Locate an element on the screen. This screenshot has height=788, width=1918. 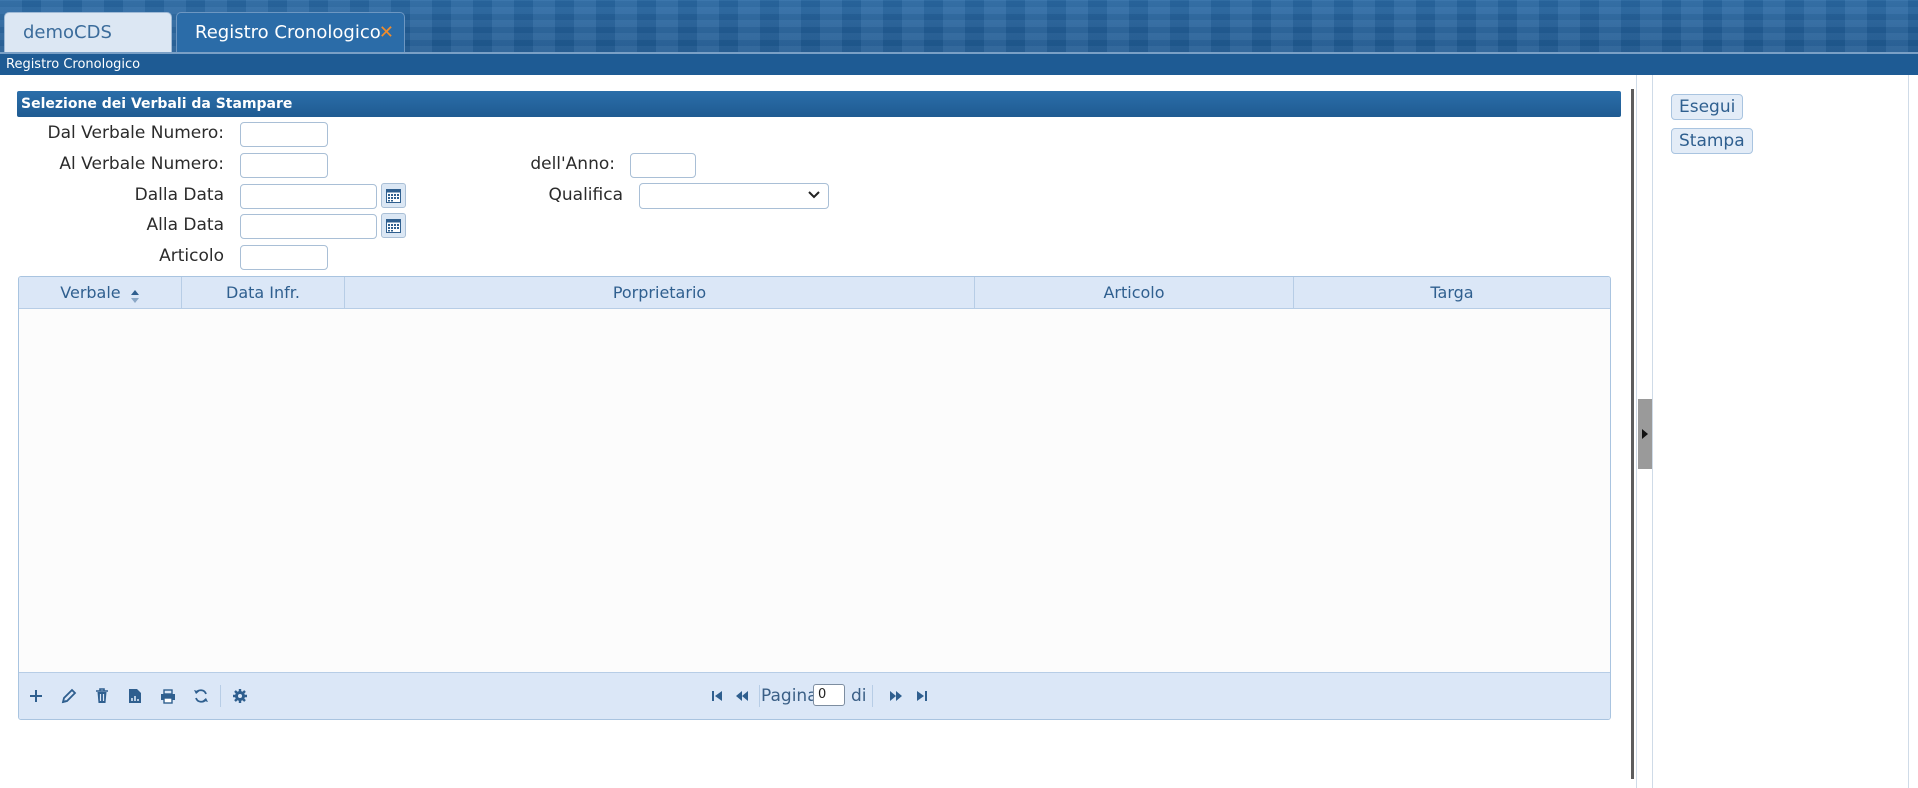
tab-registro-cronologico: Registro Cronologico ✕ is located at coordinates (290, 32).